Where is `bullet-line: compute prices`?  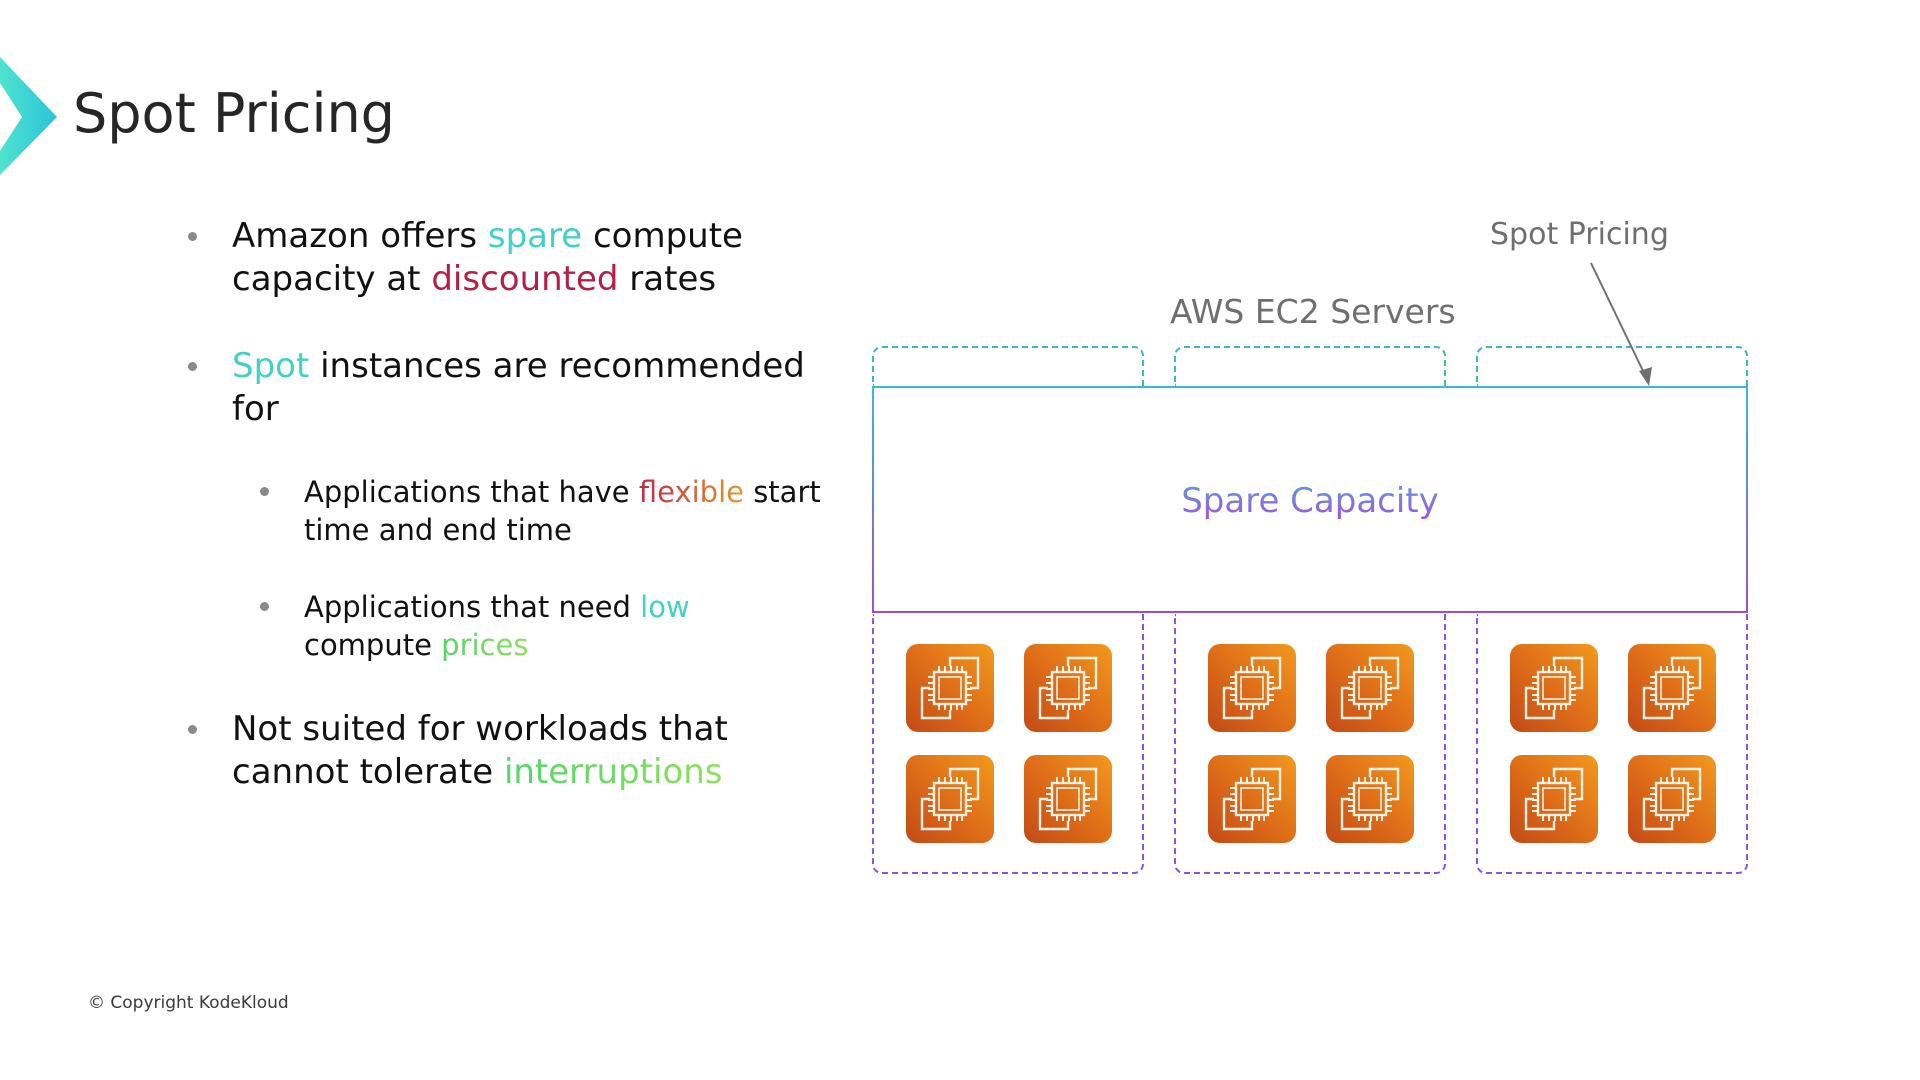 bullet-line: compute prices is located at coordinates (416, 645).